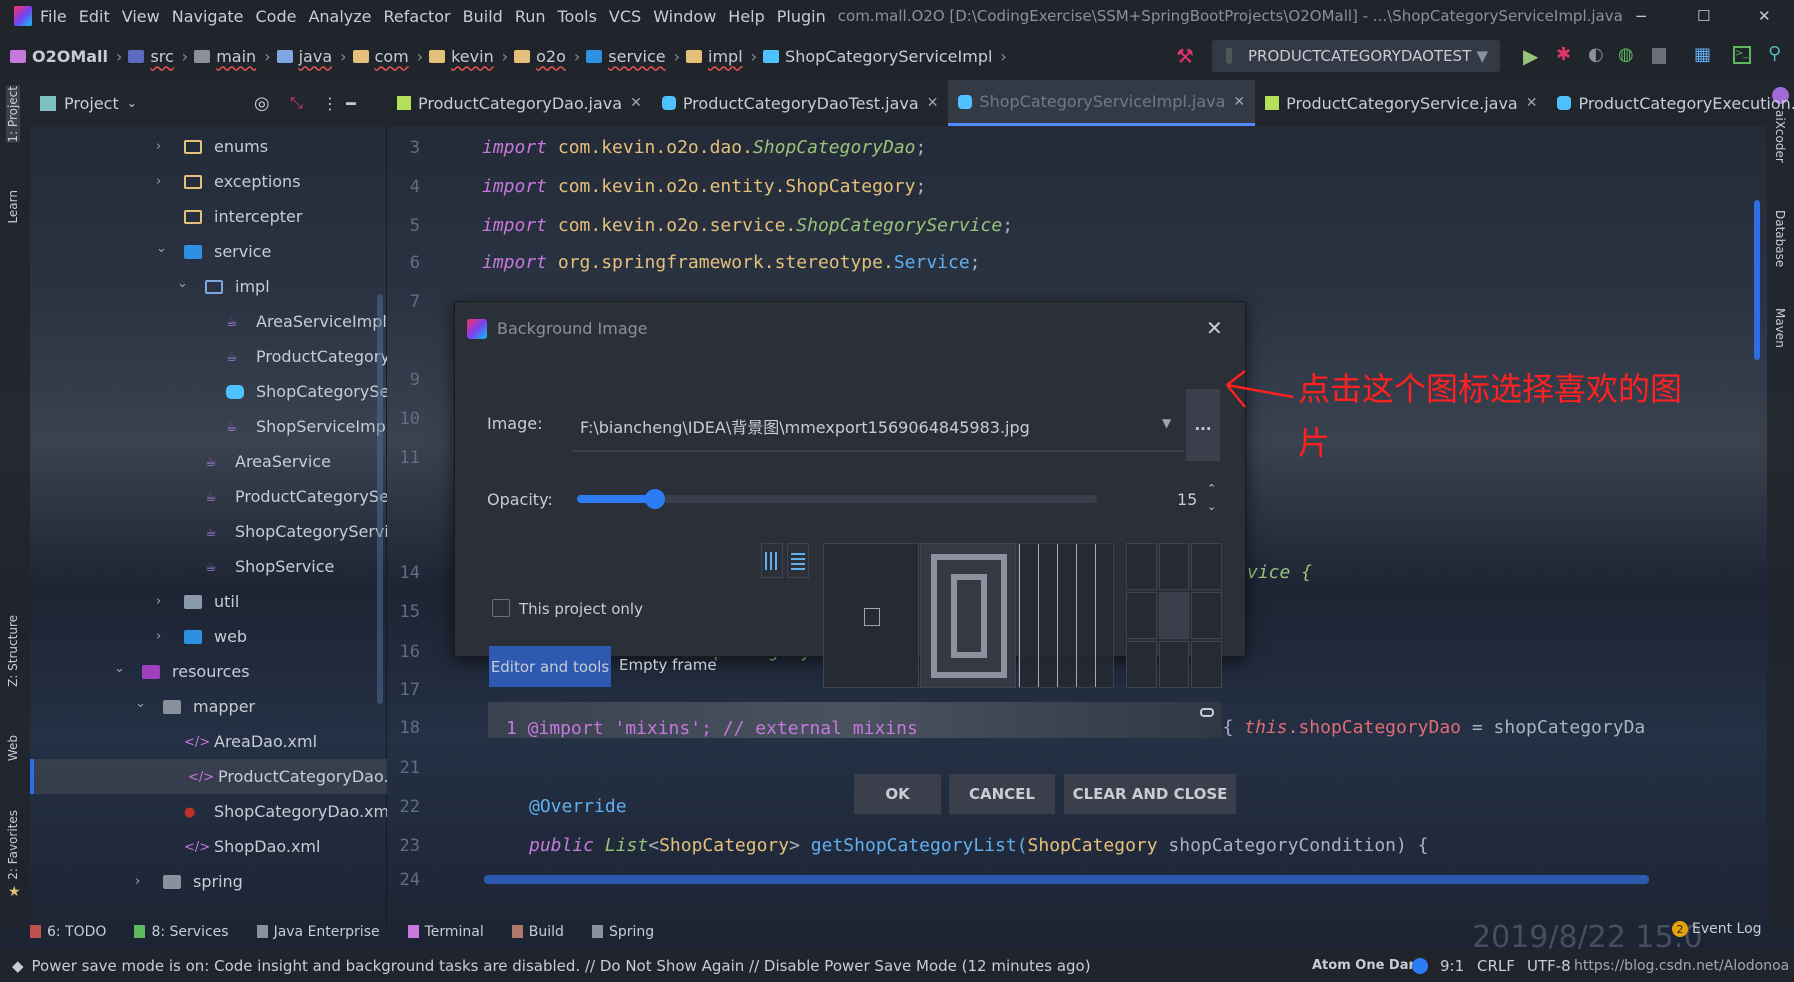  What do you see at coordinates (66, 56) in the screenshot?
I see `breadcrumb-item: O2OMall ›` at bounding box center [66, 56].